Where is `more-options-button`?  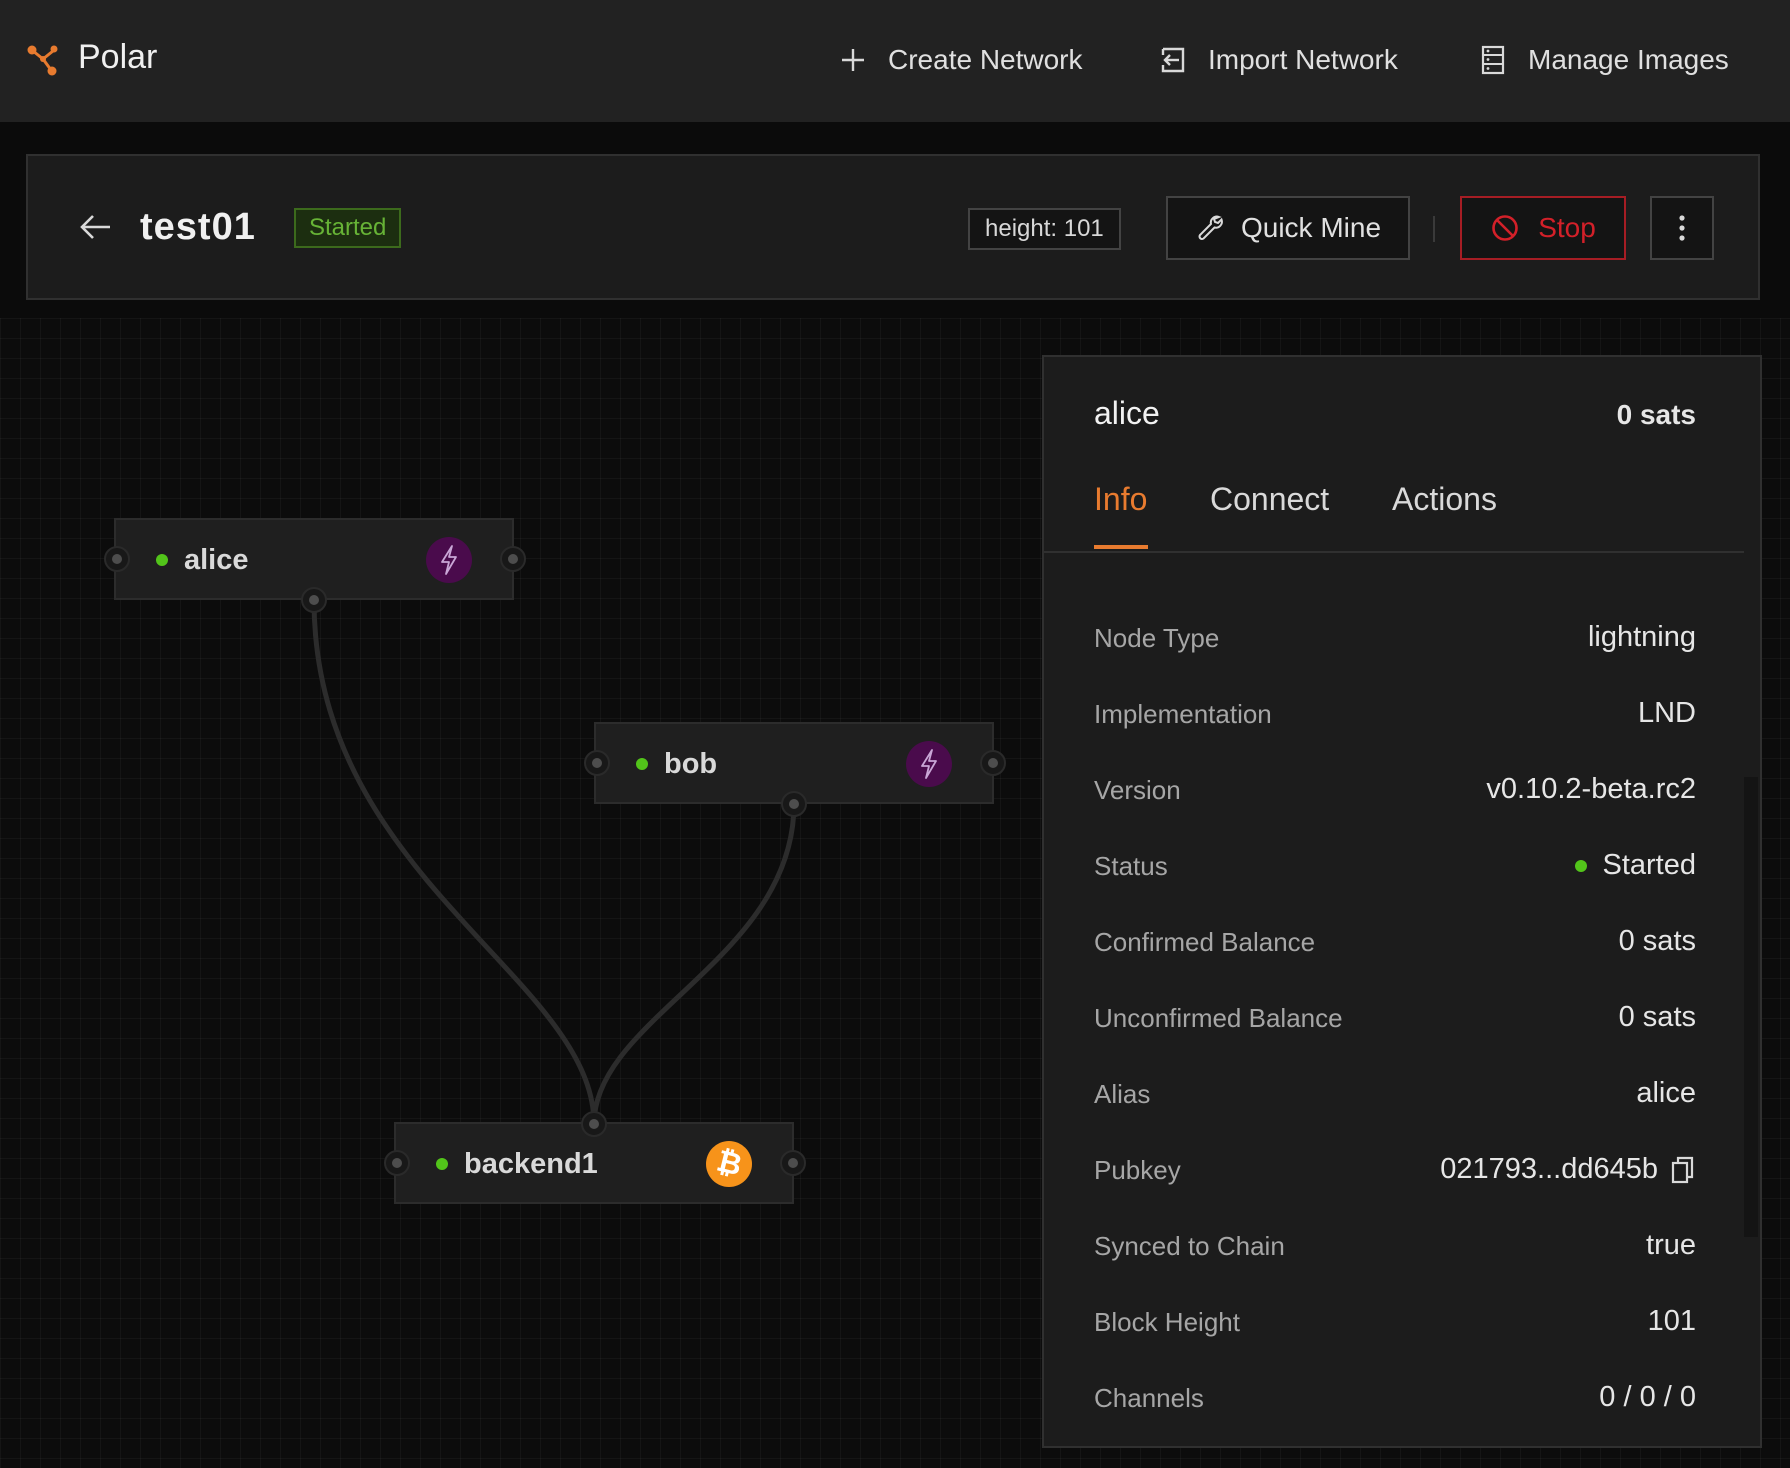 more-options-button is located at coordinates (1682, 228).